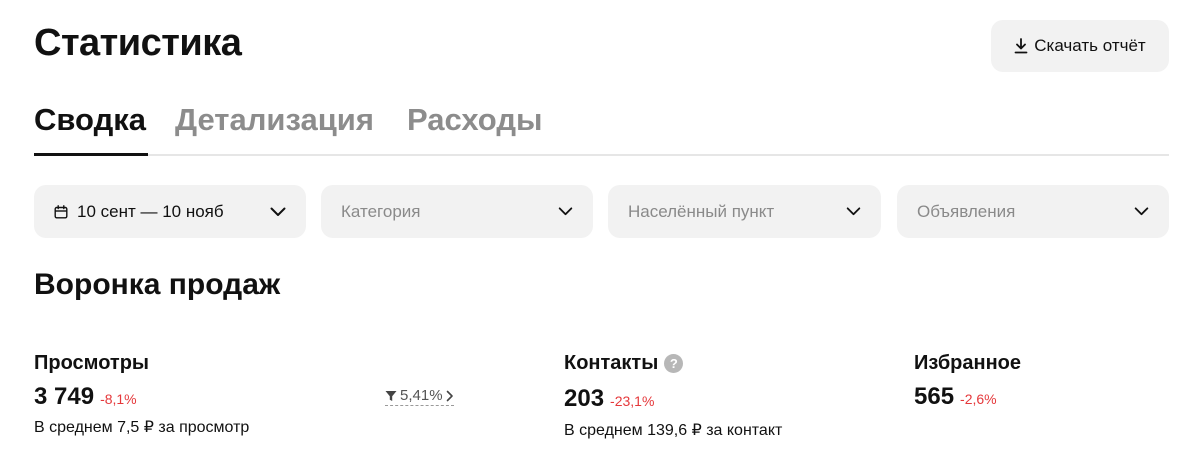  What do you see at coordinates (142, 427) in the screenshot?
I see `views-average: В среднем 7,5 ₽ за просмотр` at bounding box center [142, 427].